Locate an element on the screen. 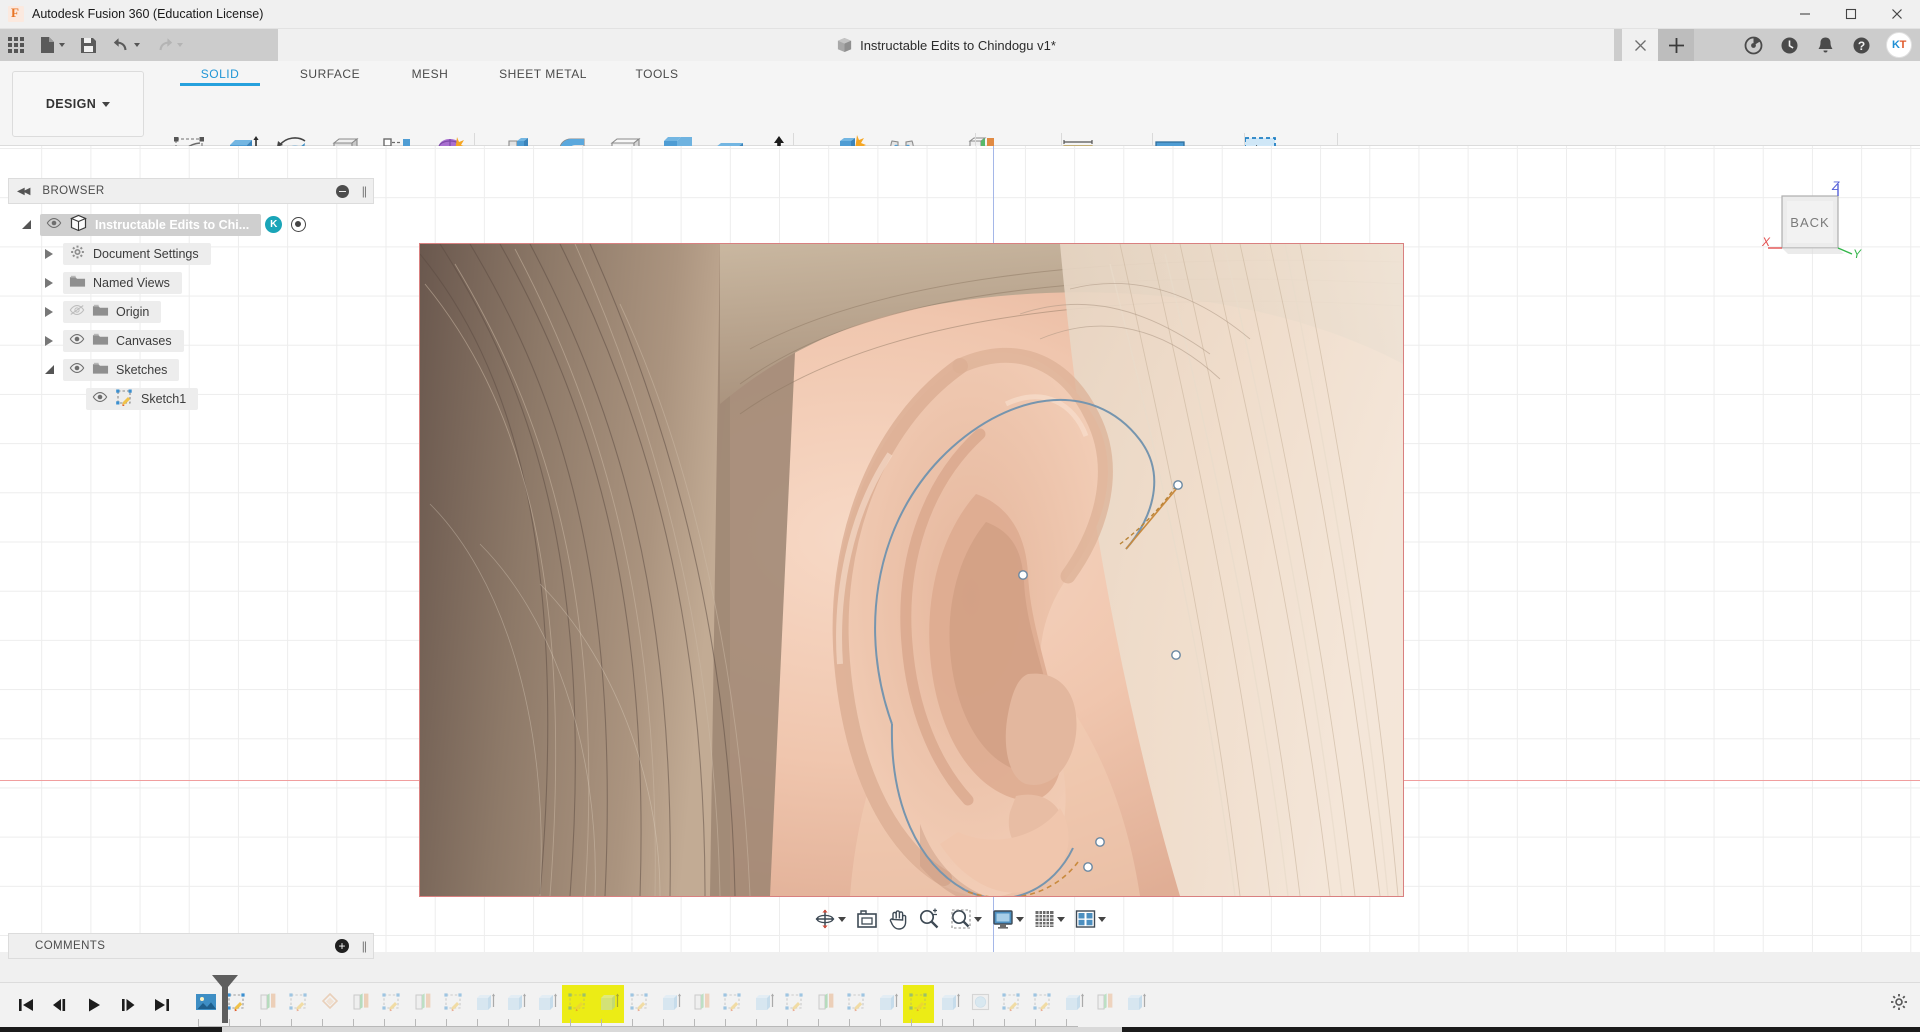 The height and width of the screenshot is (1032, 1920). ribbon-tab-solid: SOLID is located at coordinates (220, 73).